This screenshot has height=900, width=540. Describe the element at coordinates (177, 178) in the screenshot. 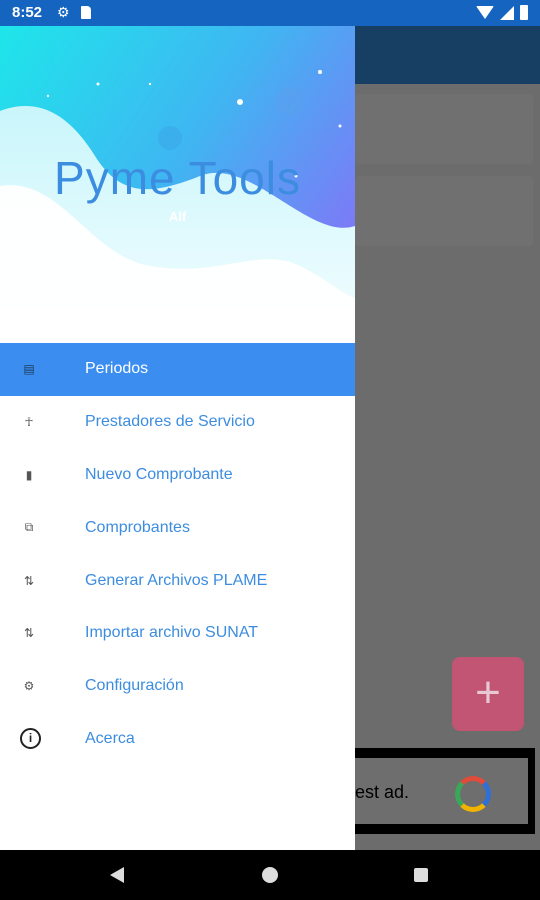

I see `app-title: Pyme Tools` at that location.